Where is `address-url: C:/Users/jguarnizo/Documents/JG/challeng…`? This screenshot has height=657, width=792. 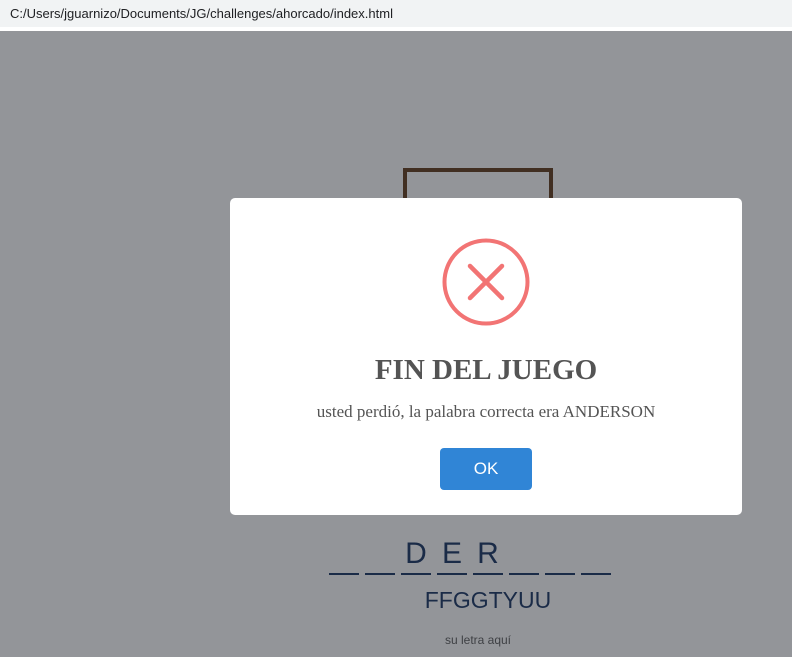 address-url: C:/Users/jguarnizo/Documents/JG/challeng… is located at coordinates (201, 13).